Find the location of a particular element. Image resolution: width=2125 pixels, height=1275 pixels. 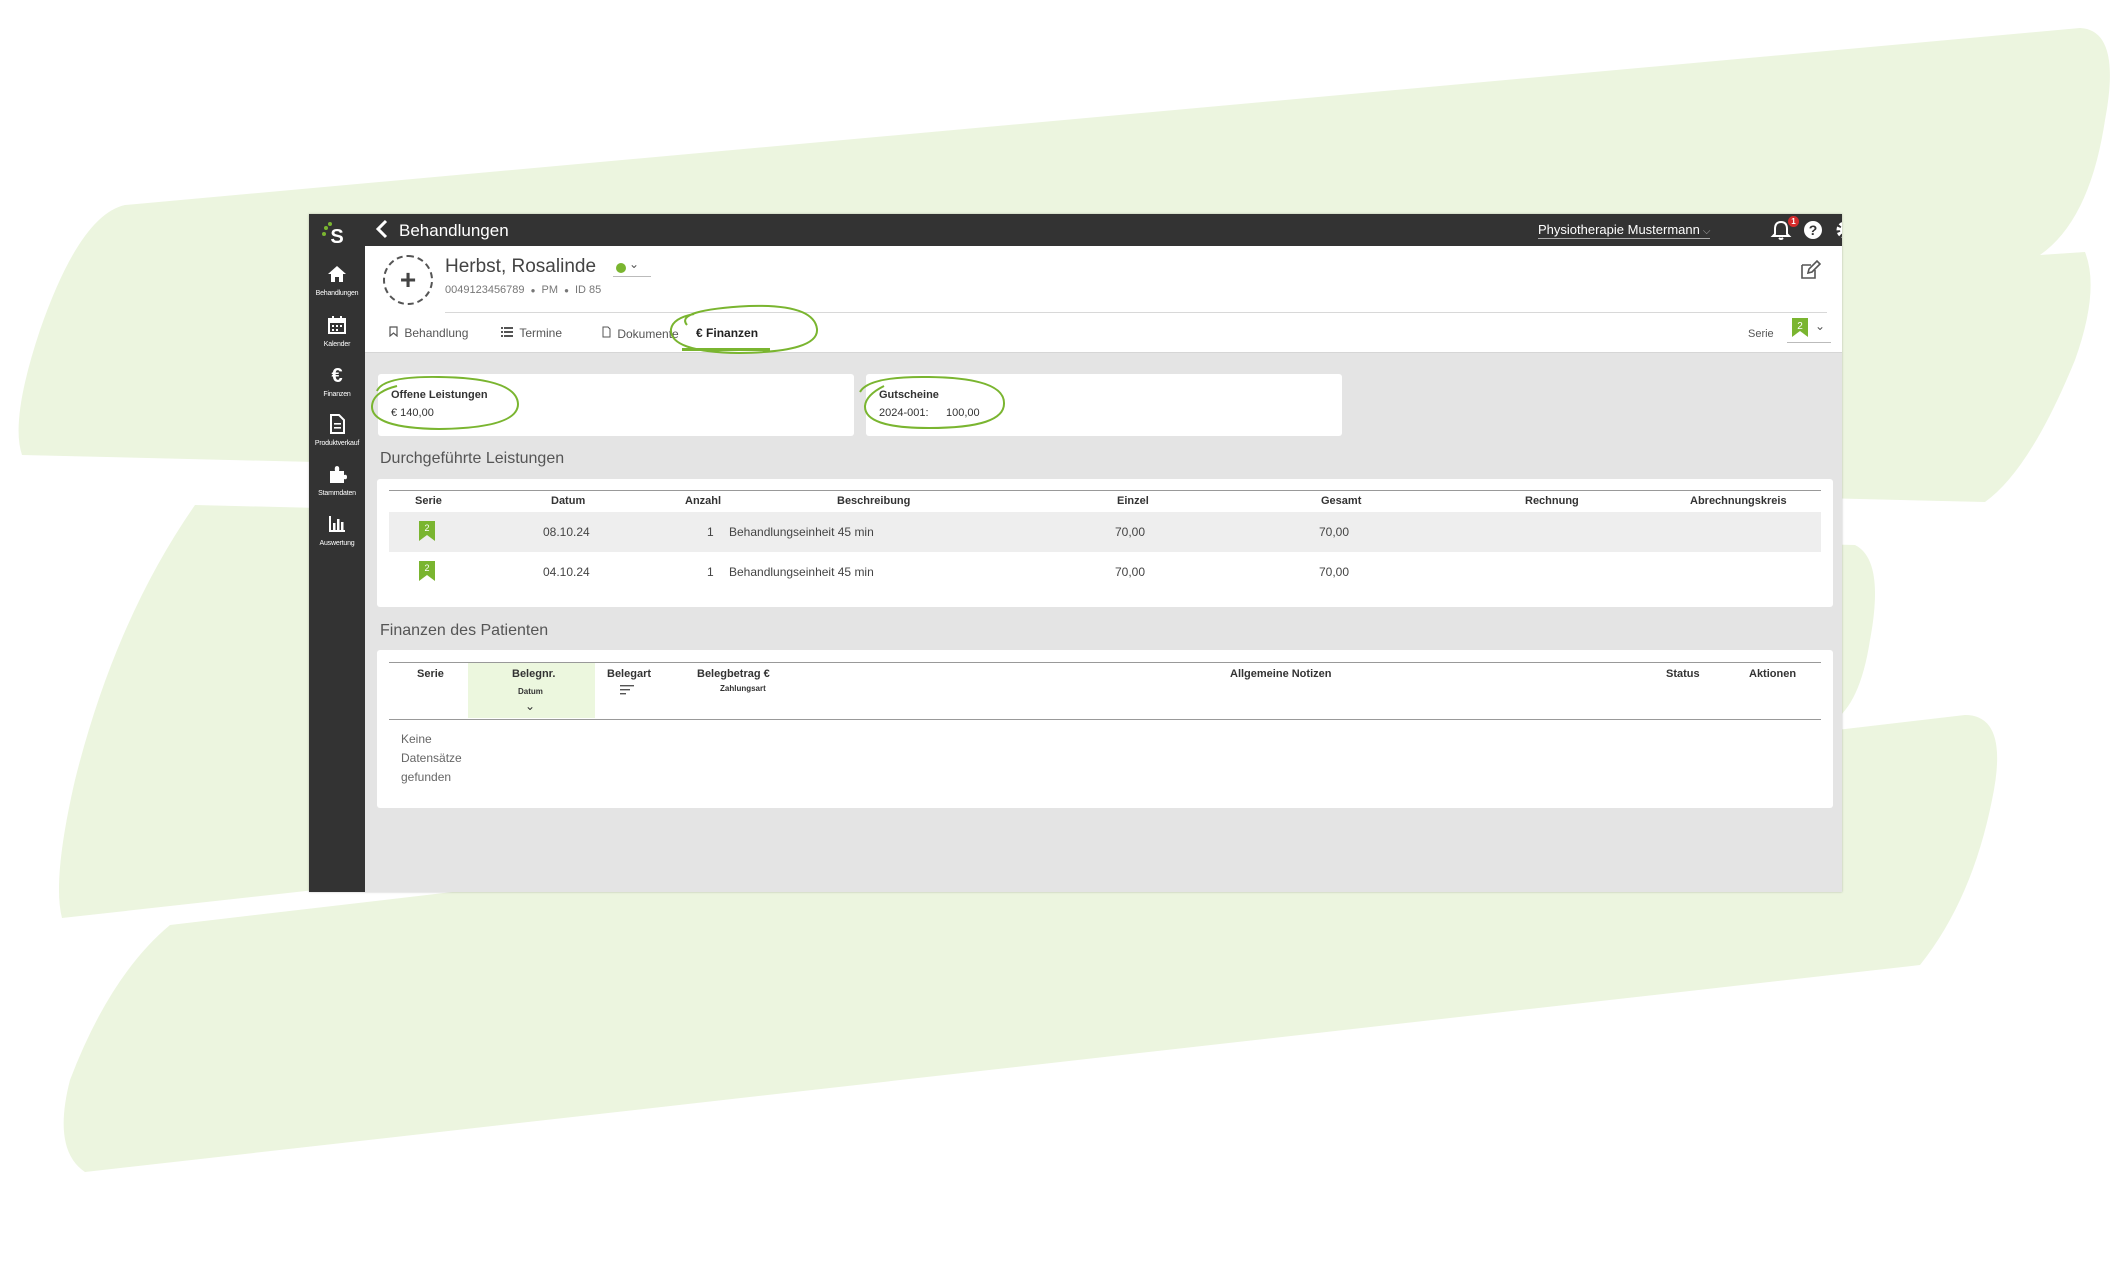

practice-selector: Physiotherapie Mustermann ⌵ is located at coordinates (1624, 230).